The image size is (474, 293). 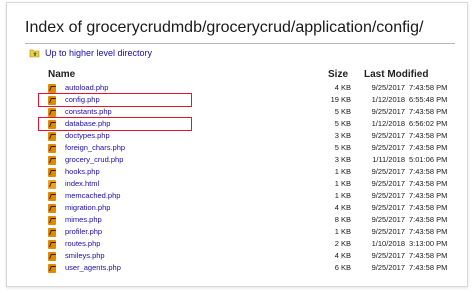 I want to click on file-link: hooks.php, so click(x=82, y=172).